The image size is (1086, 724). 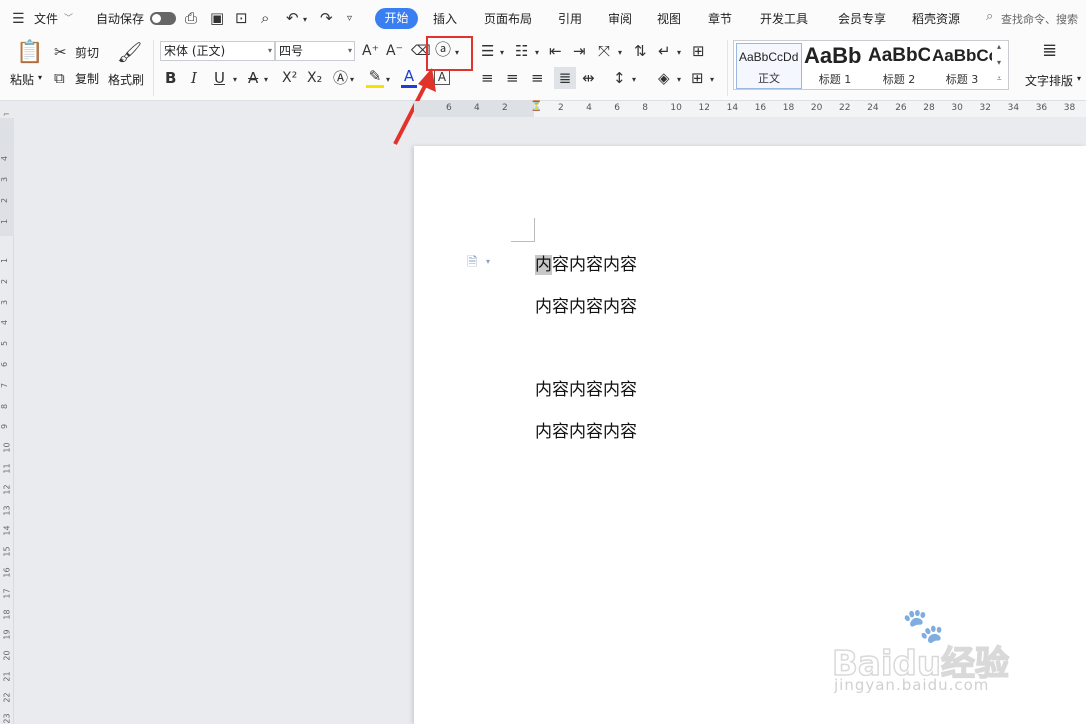 I want to click on numbered-list-icon: ☷, so click(x=521, y=51).